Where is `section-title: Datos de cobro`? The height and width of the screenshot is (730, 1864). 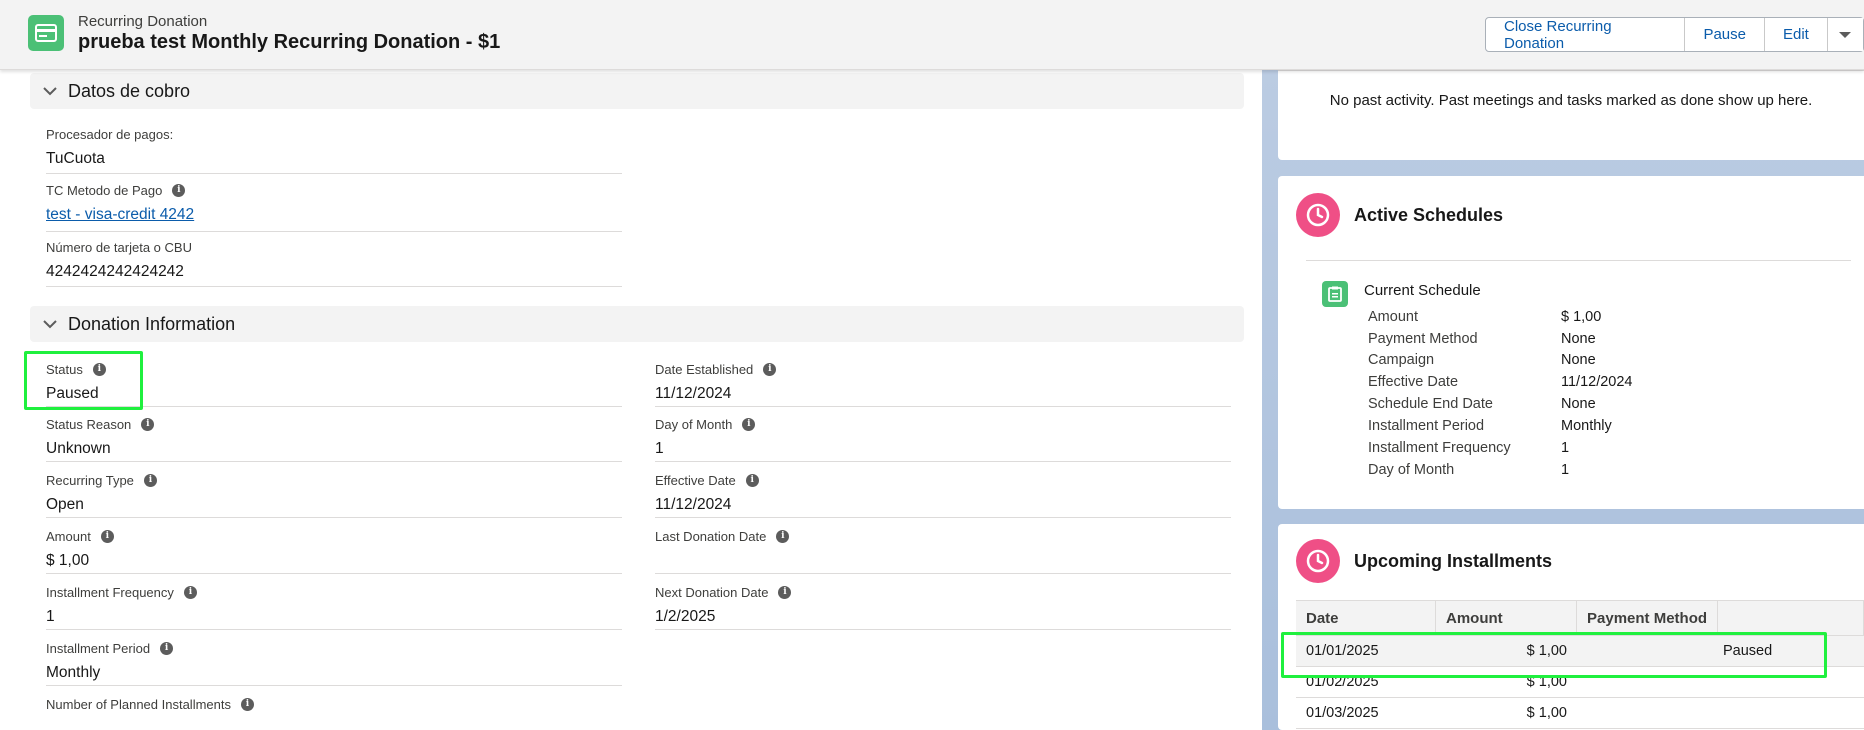
section-title: Datos de cobro is located at coordinates (129, 90).